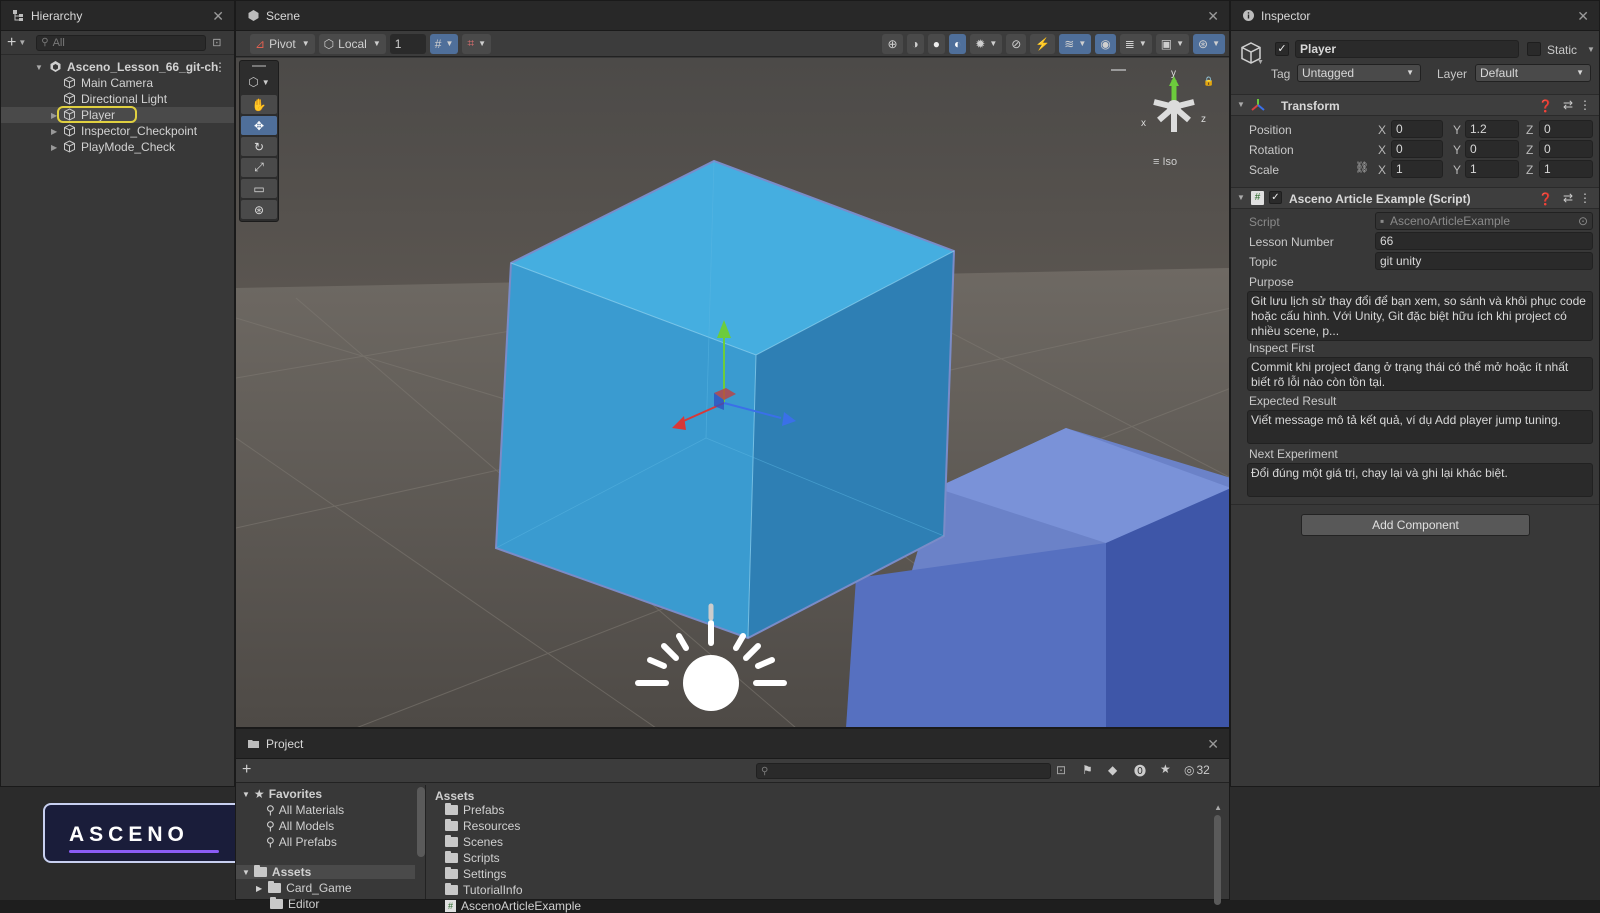 The image size is (1600, 913). What do you see at coordinates (117, 67) in the screenshot?
I see `scene-root: ▼ Asceno_Lesson_66_git-ch ⋮` at bounding box center [117, 67].